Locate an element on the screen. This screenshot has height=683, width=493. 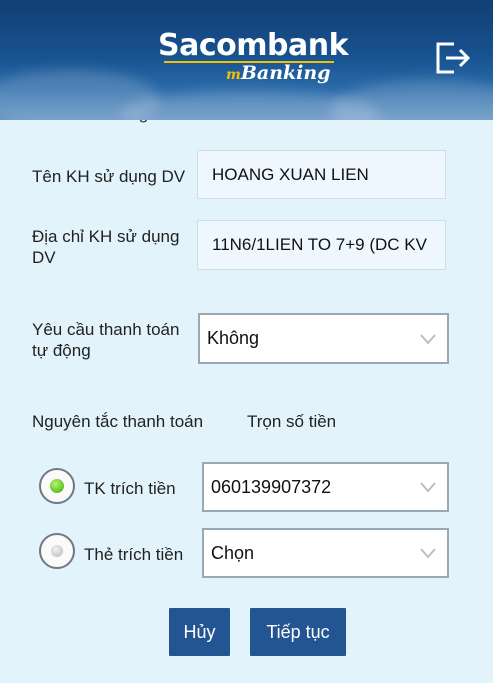
radio-selected-dot is located at coordinates (57, 486).